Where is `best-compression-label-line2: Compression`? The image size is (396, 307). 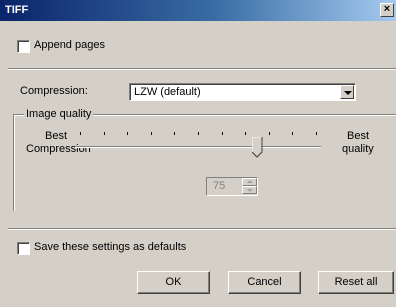 best-compression-label-line2: Compression is located at coordinates (58, 149).